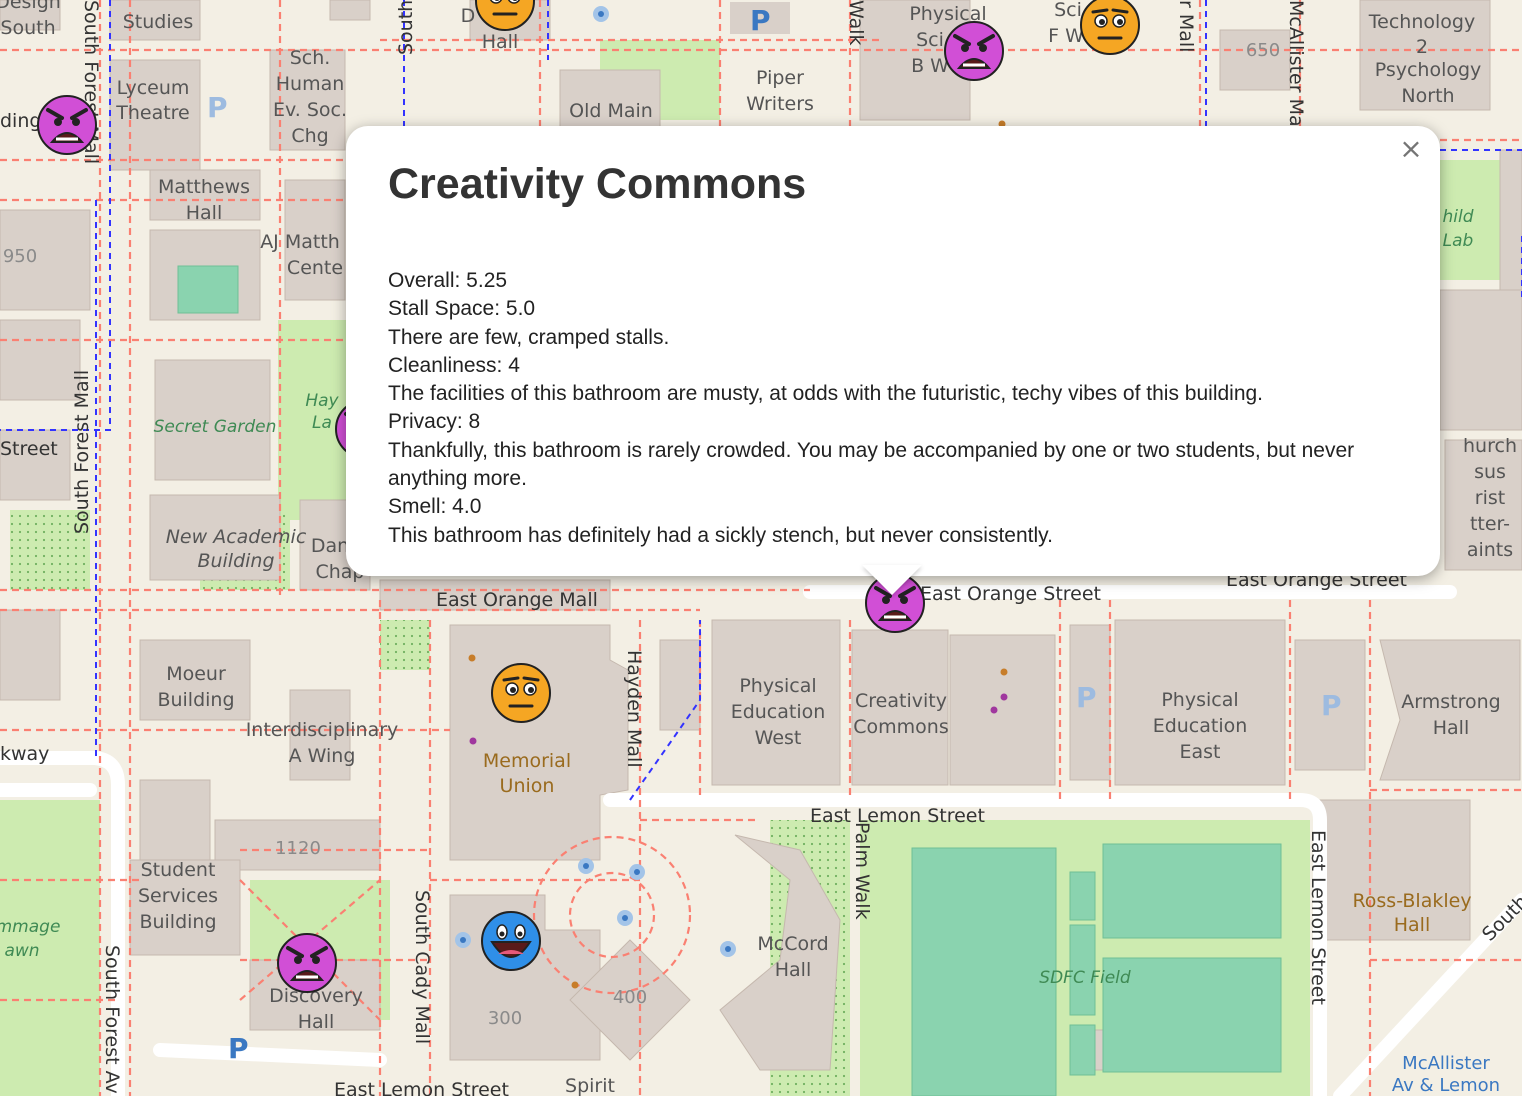 This screenshot has width=1522, height=1096. What do you see at coordinates (634, 709) in the screenshot?
I see `label-hayden-mall: Hayden Mall` at bounding box center [634, 709].